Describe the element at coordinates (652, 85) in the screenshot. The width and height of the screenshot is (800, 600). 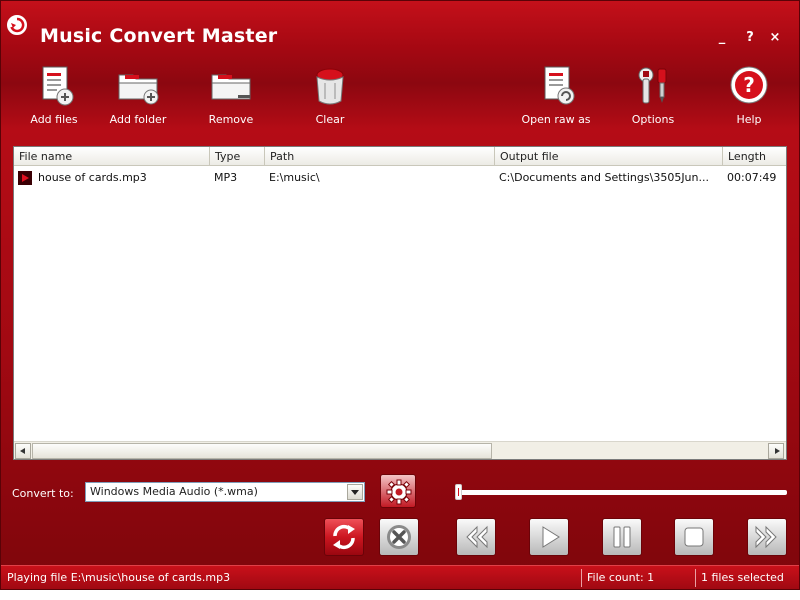
I see `options-icon` at that location.